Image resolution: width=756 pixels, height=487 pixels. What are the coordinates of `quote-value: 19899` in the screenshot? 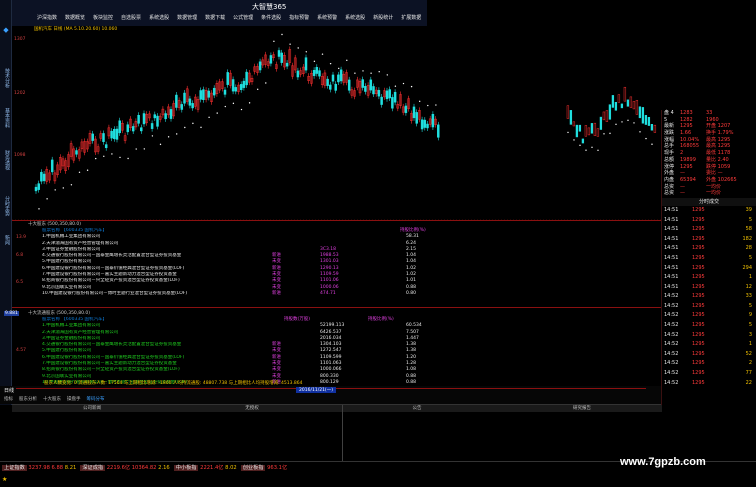 It's located at (688, 159).